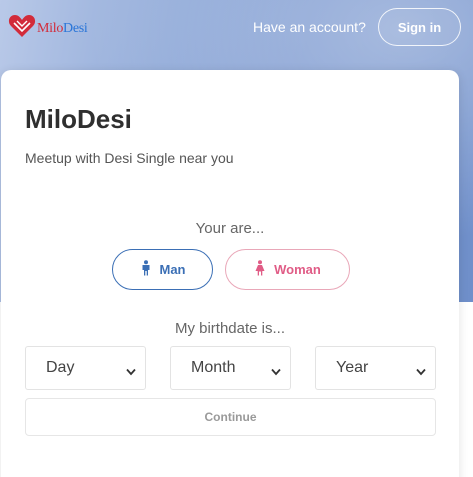 Image resolution: width=473 pixels, height=477 pixels. I want to click on logo-text: MiloDesi, so click(62, 29).